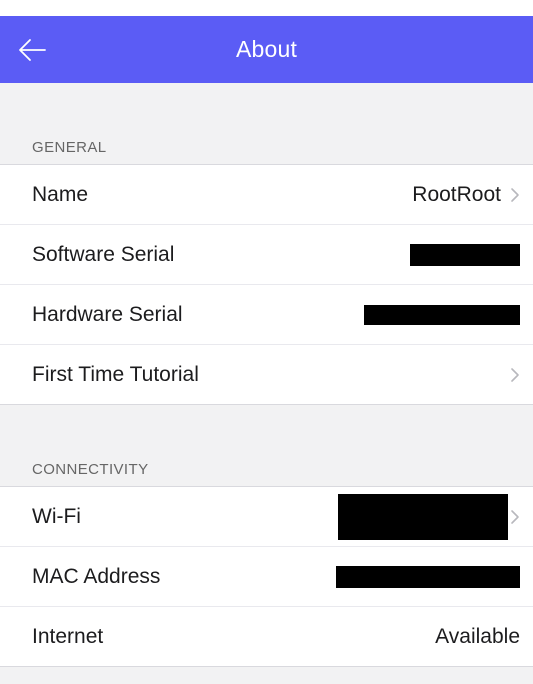 The height and width of the screenshot is (684, 533). What do you see at coordinates (465, 254) in the screenshot?
I see `software-serial-redacted-value` at bounding box center [465, 254].